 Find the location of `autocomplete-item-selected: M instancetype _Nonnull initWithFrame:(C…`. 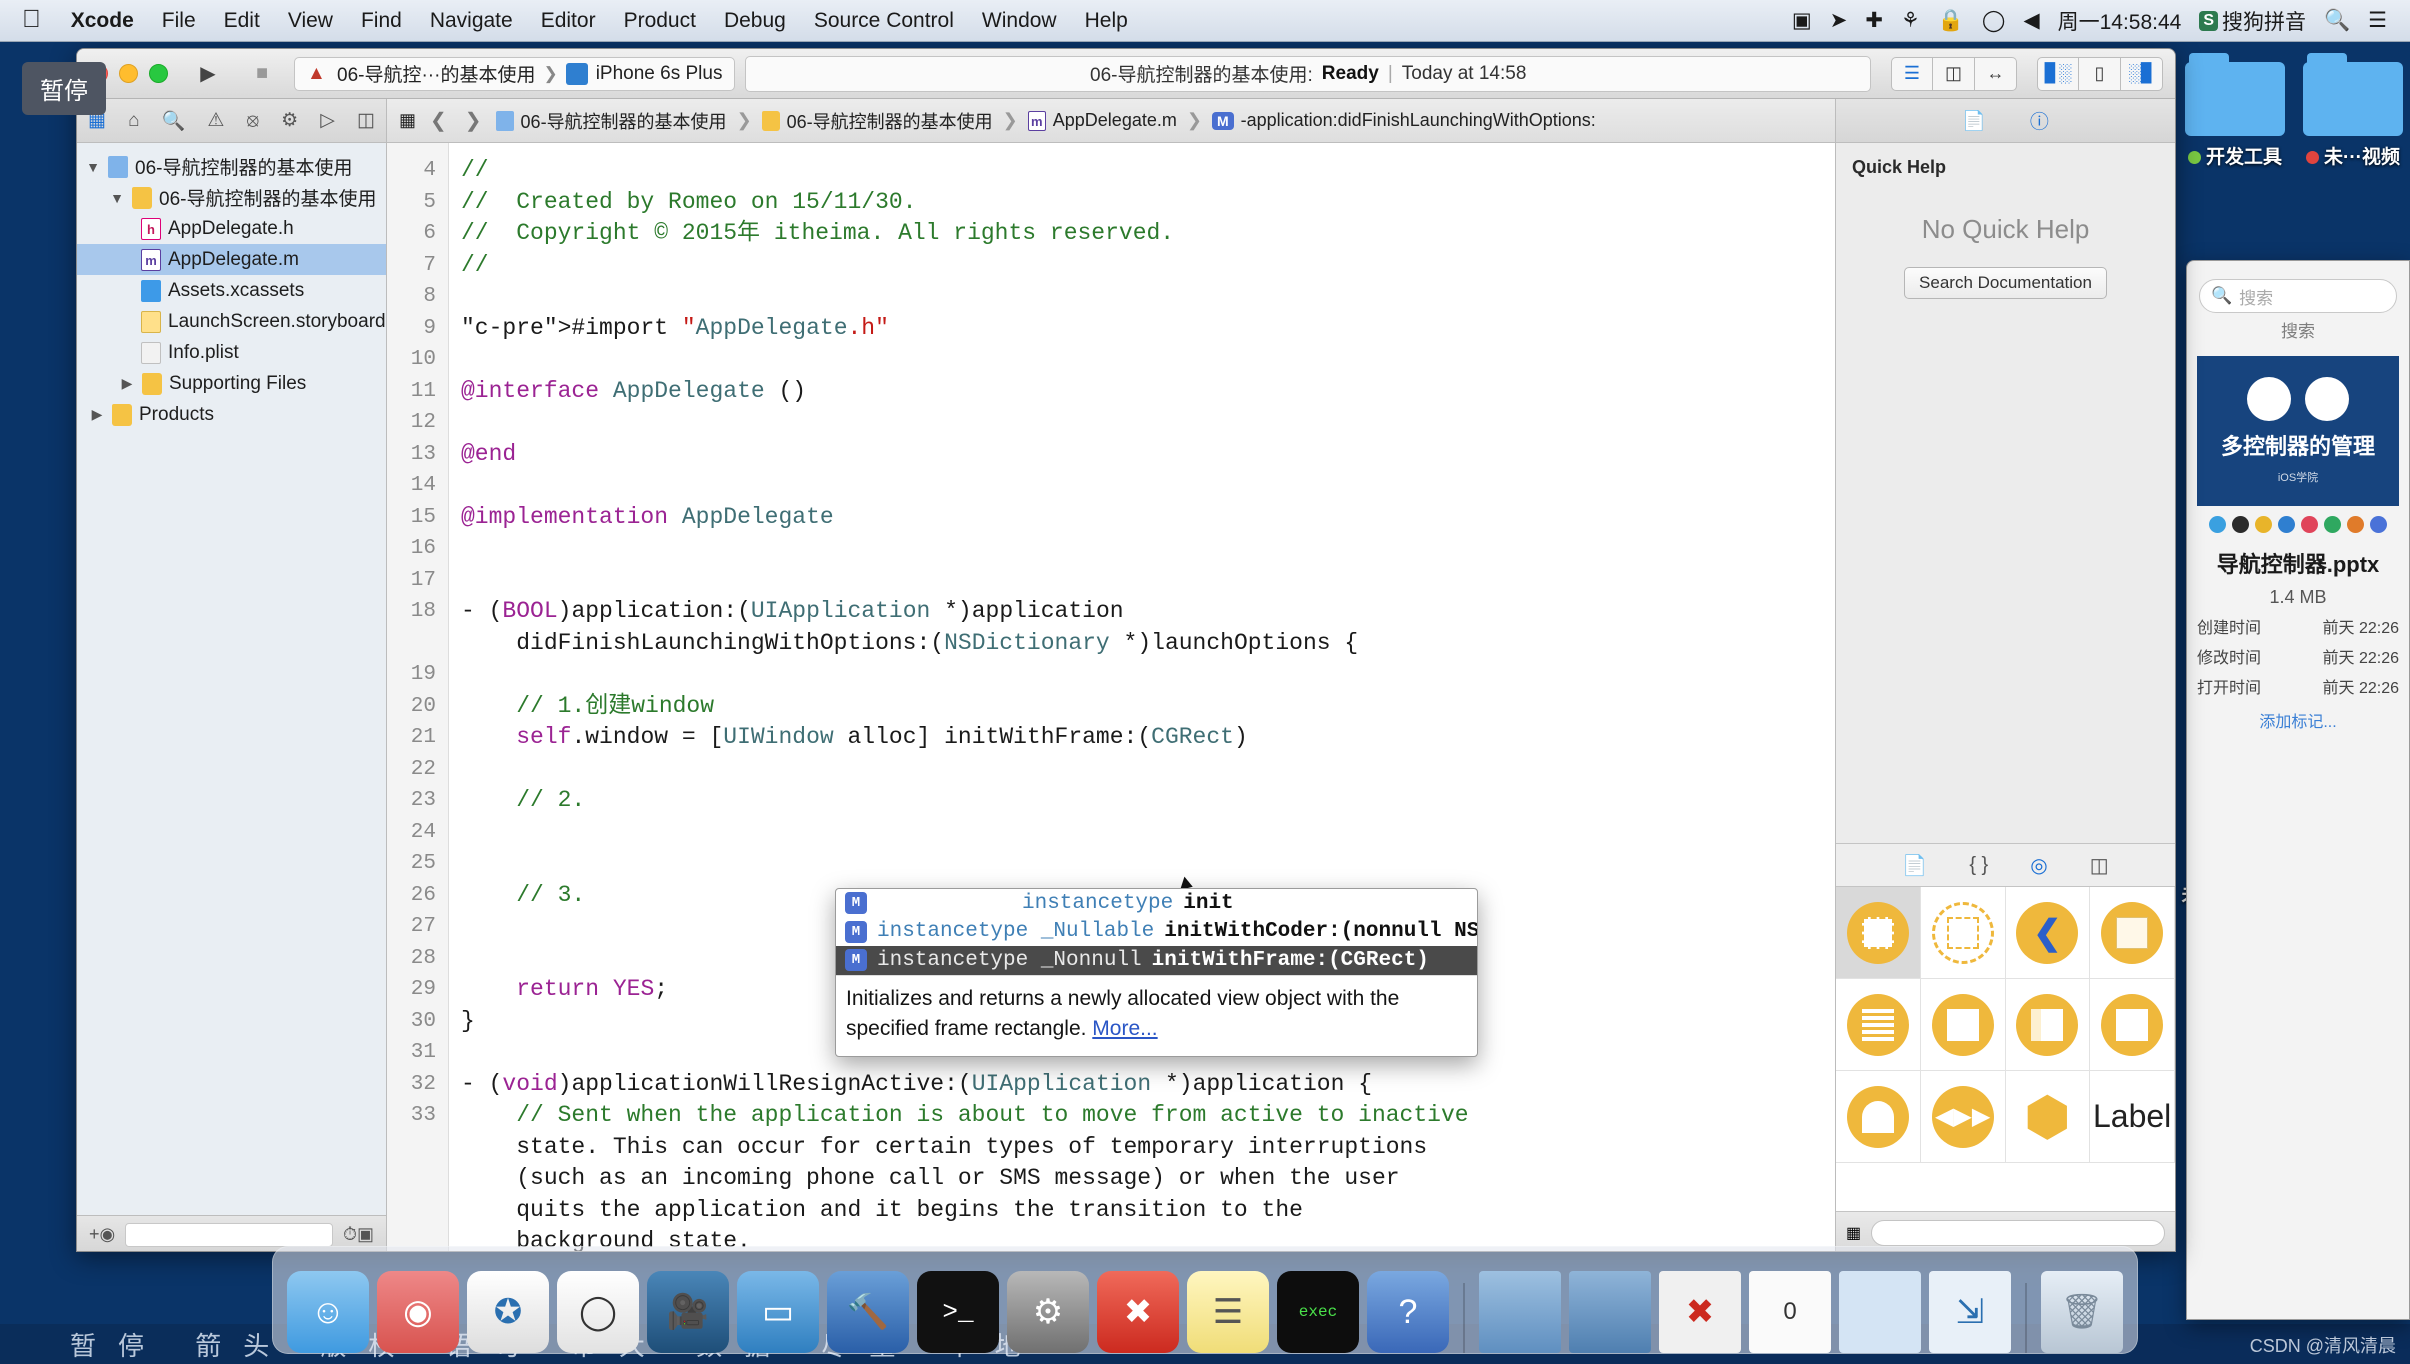

autocomplete-item-selected: M instancetype _Nonnull initWithFrame:(C… is located at coordinates (1156, 960).